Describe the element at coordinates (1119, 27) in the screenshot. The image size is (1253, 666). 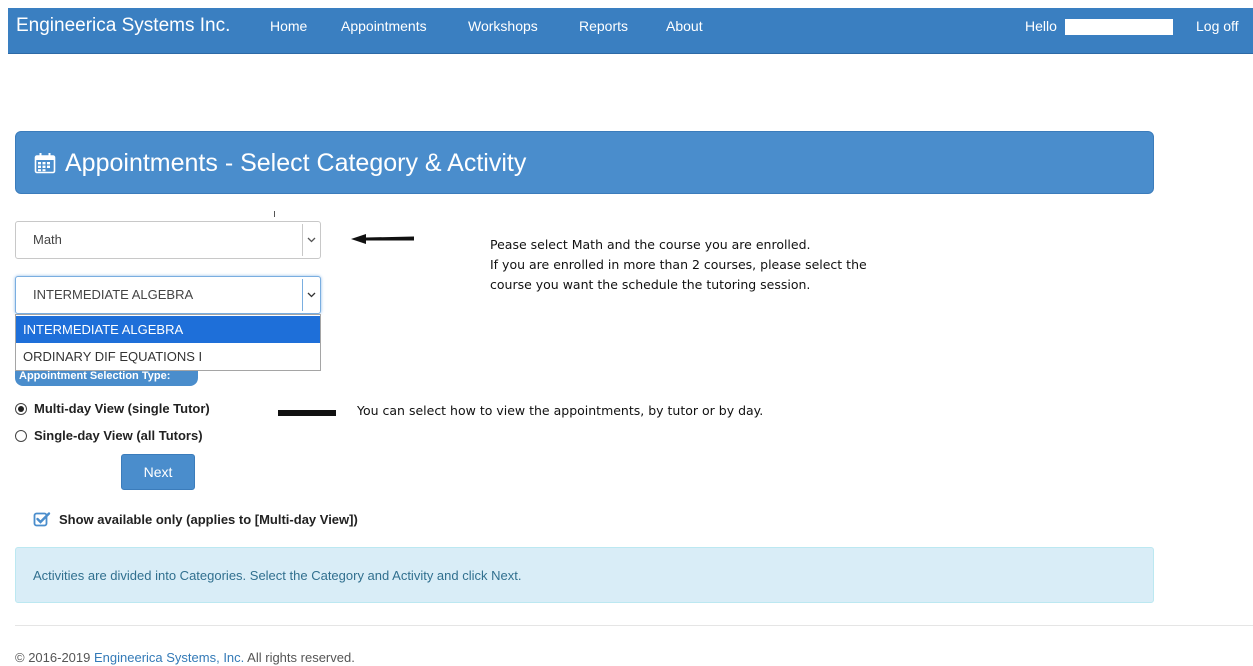
I see `redacted-username` at that location.